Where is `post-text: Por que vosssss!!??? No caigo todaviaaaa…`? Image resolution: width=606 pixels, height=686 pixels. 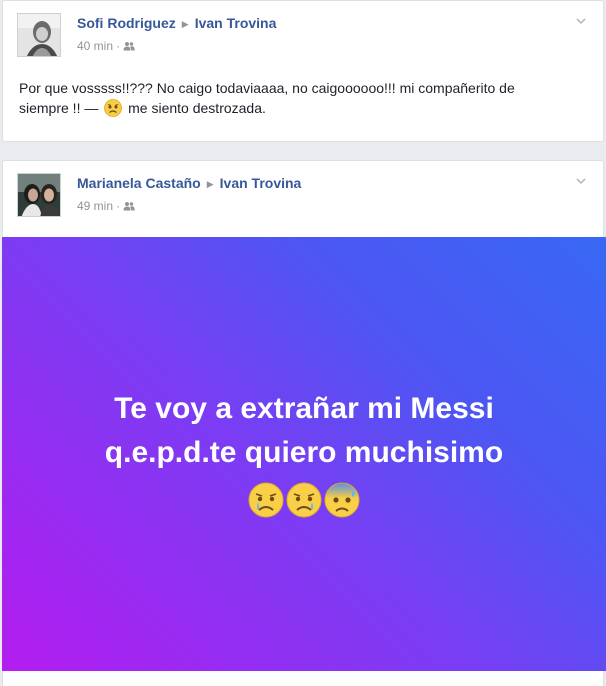 post-text: Por que vosssss!!??? No caigo todaviaaaa… is located at coordinates (291, 98).